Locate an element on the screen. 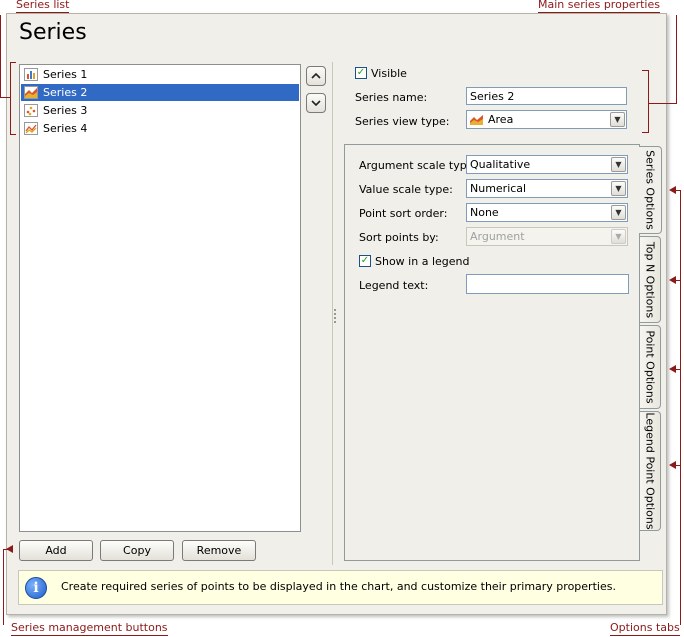 Image resolution: width=684 pixels, height=637 pixels. series-view-type-label: Series view type: is located at coordinates (402, 121).